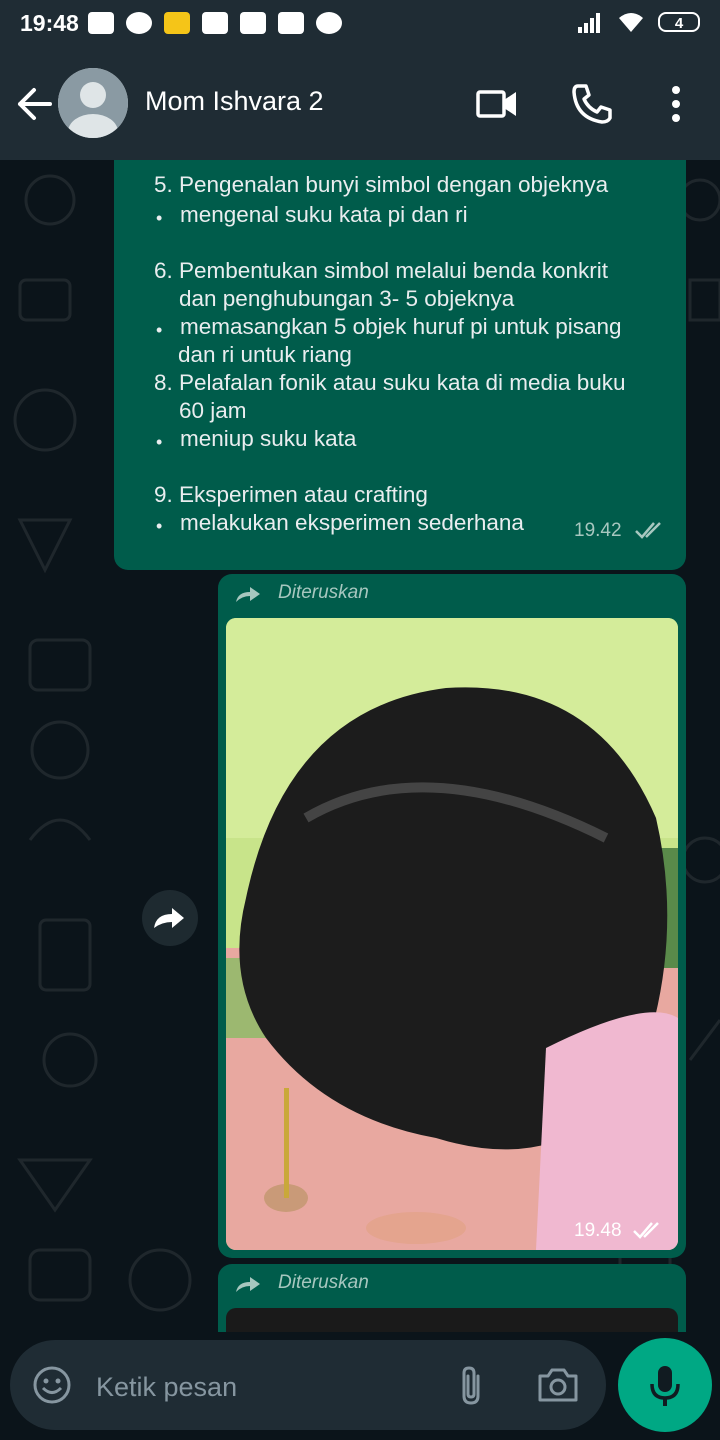 This screenshot has height=1440, width=720. I want to click on video-call-icon, so click(496, 104).